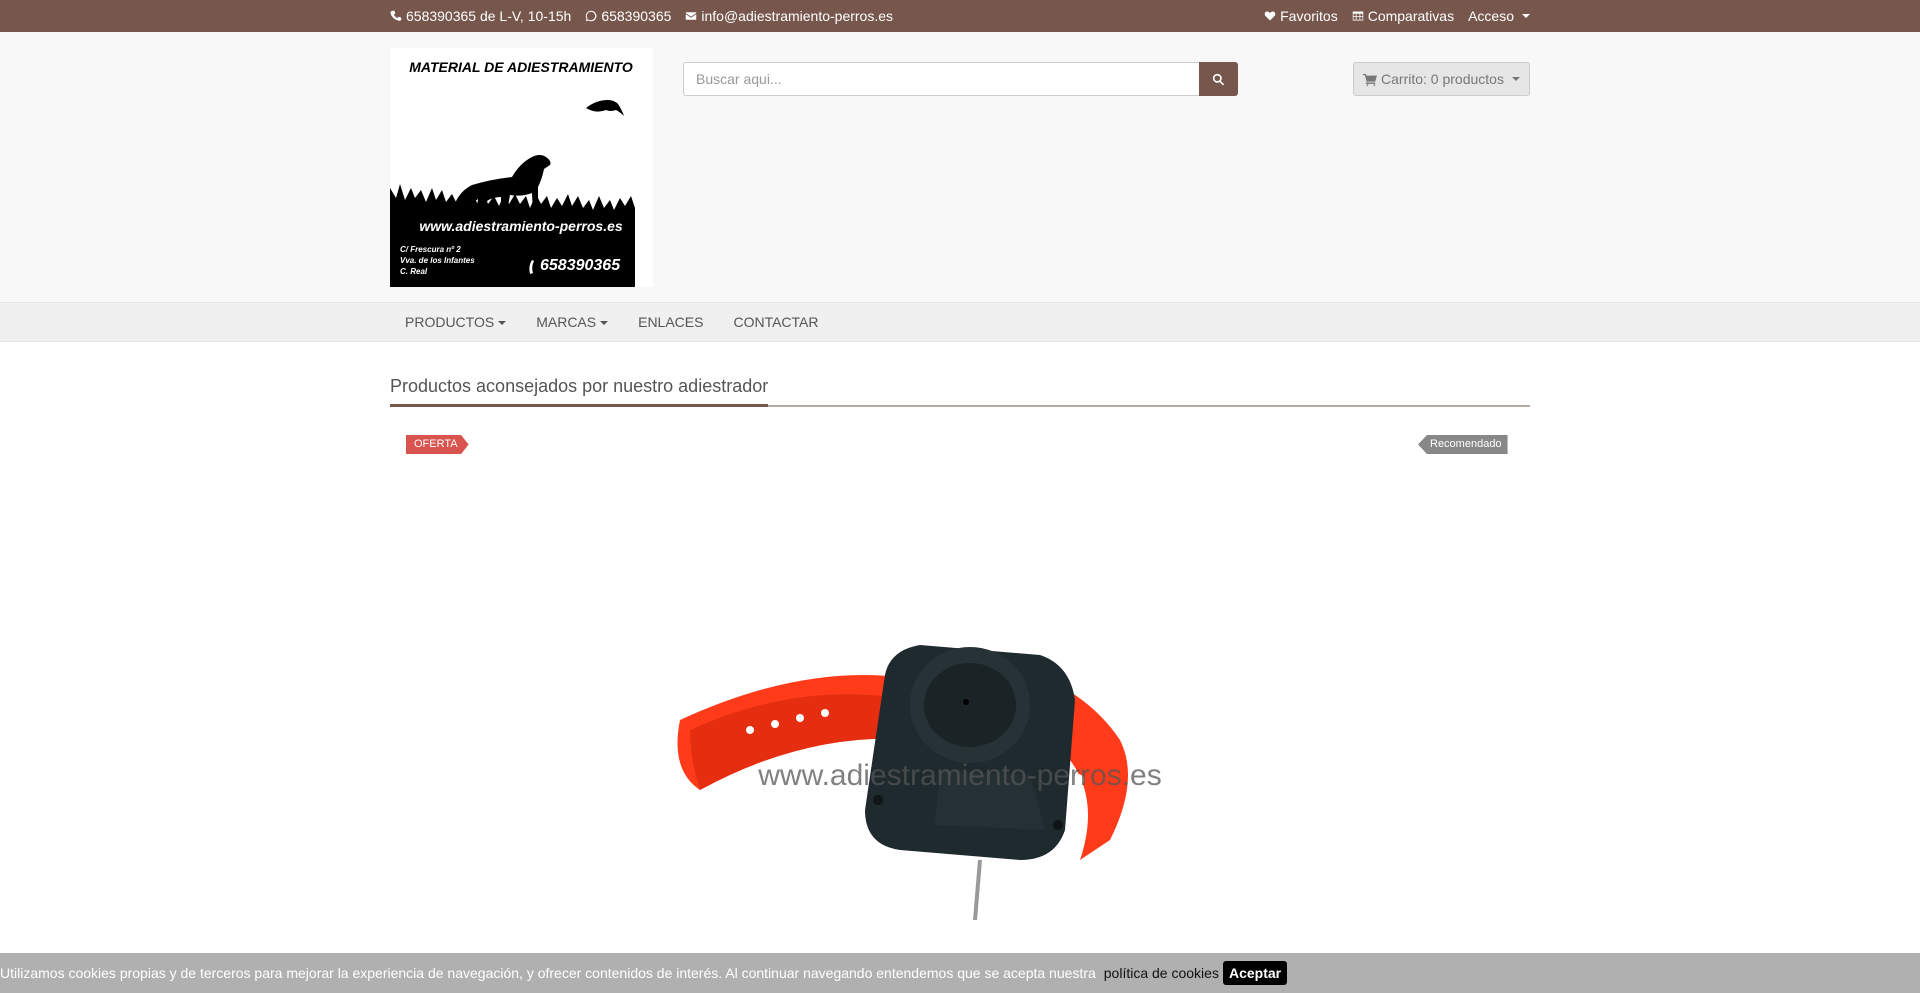 This screenshot has height=993, width=1920. What do you see at coordinates (960, 322) in the screenshot?
I see `main-nav: PRODUCTOS MARCAS ENLACES CONTACTAR` at bounding box center [960, 322].